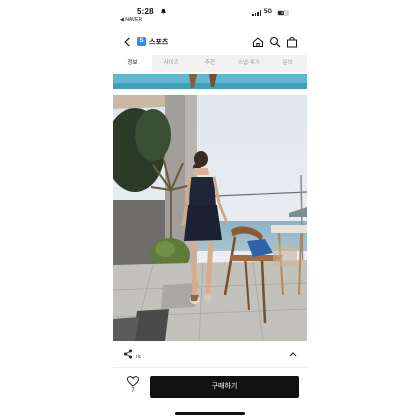 The width and height of the screenshot is (420, 420). Describe the element at coordinates (210, 81) in the screenshot. I see `previous-photo-strip` at that location.